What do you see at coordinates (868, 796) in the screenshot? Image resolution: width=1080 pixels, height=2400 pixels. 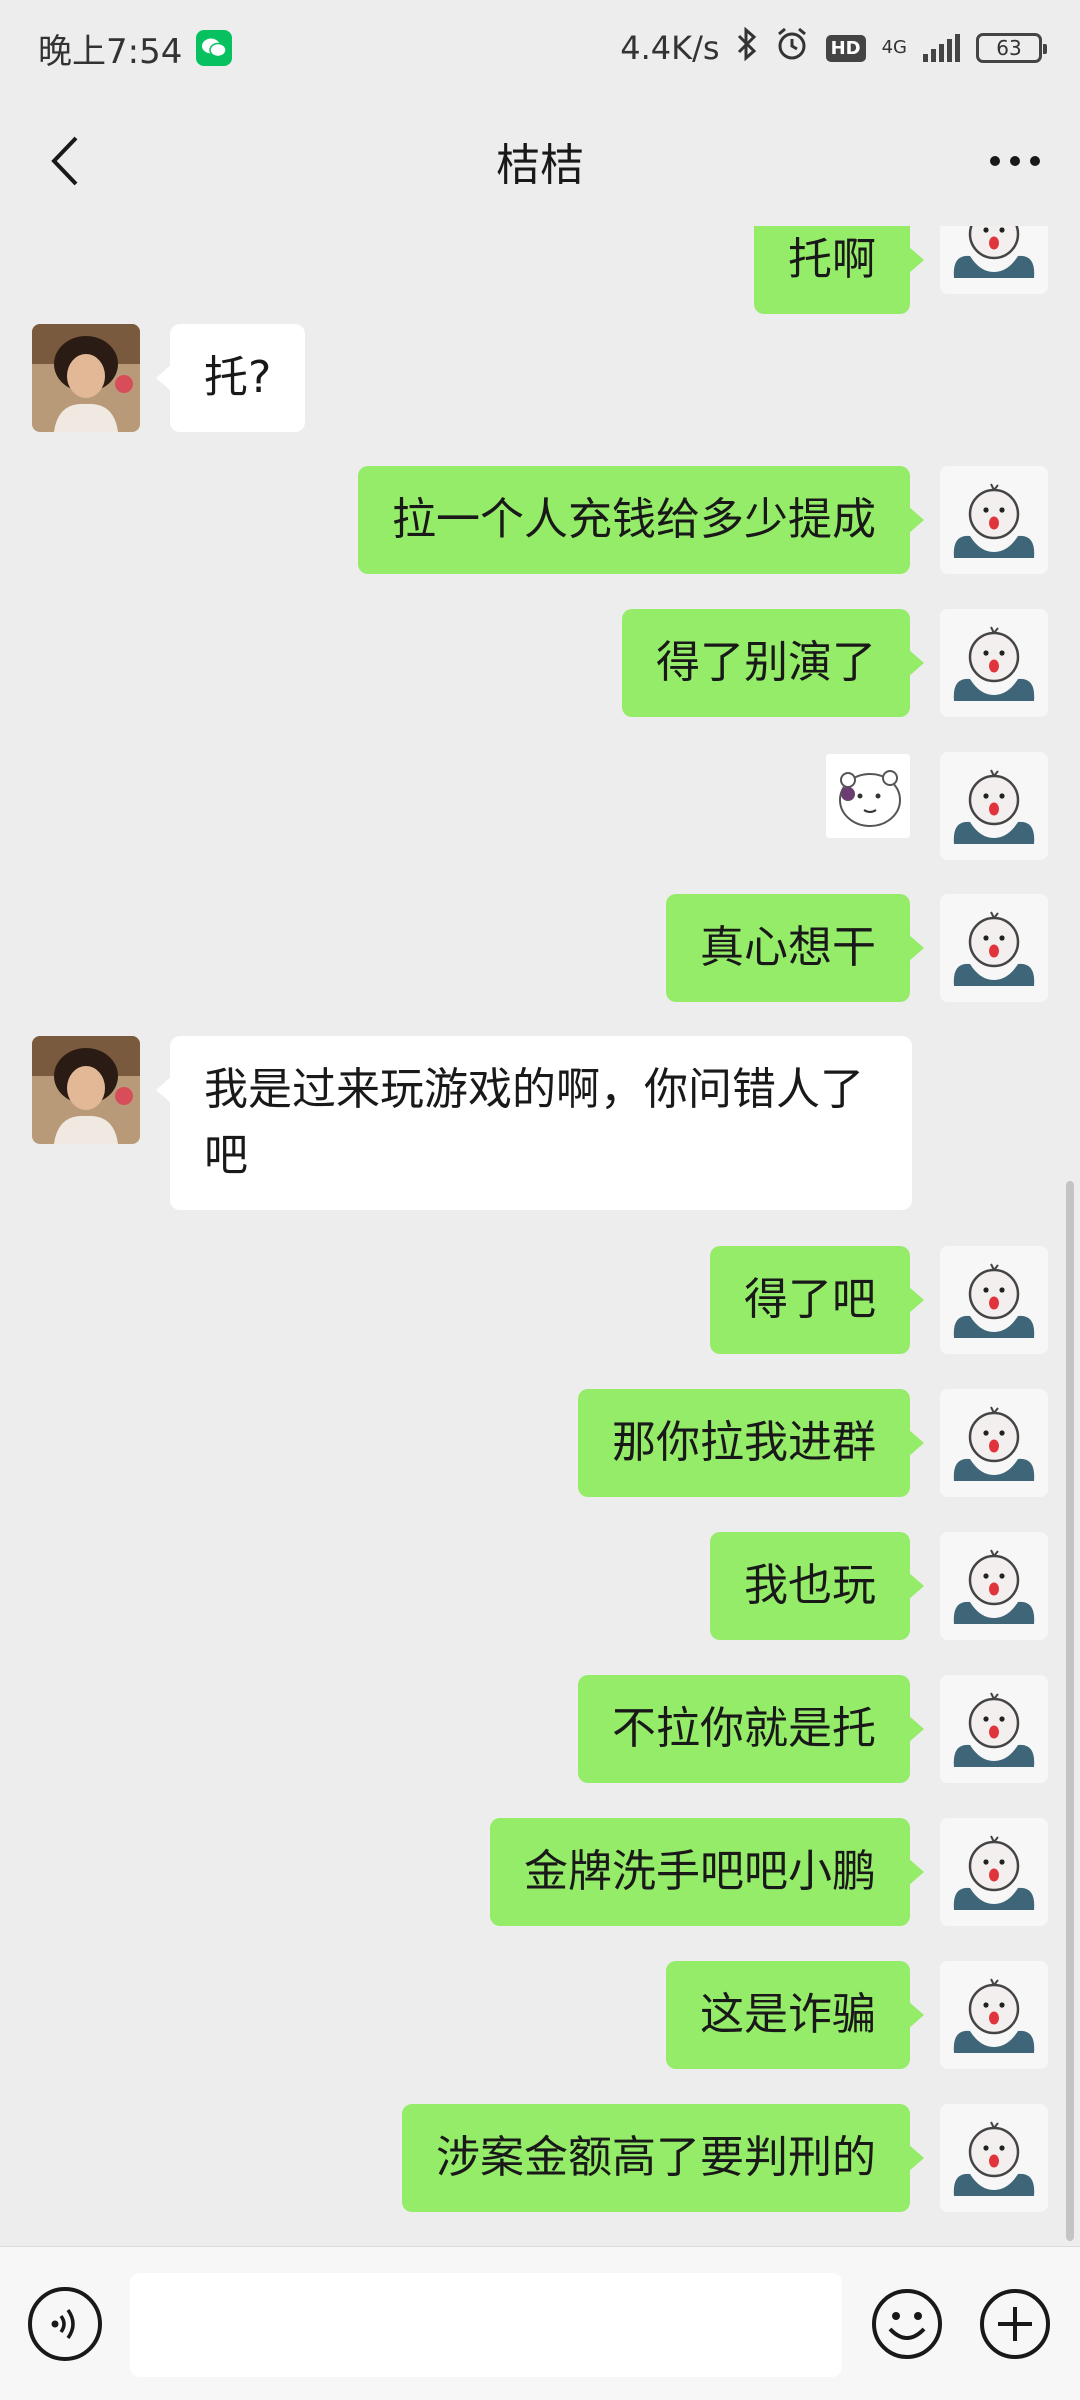 I see `bear-sticker-icon` at bounding box center [868, 796].